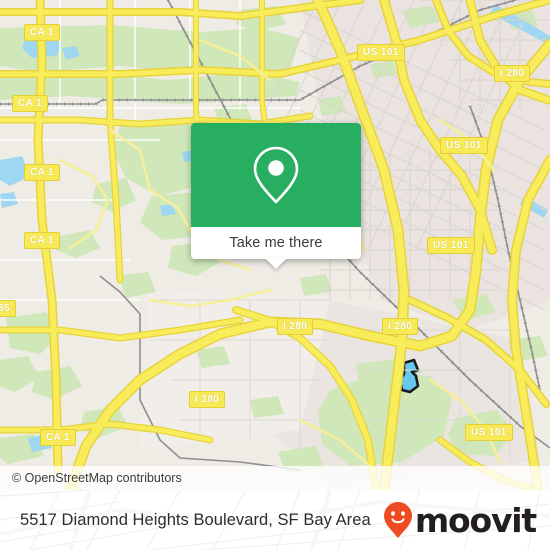 Image resolution: width=550 pixels, height=550 pixels. What do you see at coordinates (275, 478) in the screenshot?
I see `osm-attribution: © OpenStreetMap contributors` at bounding box center [275, 478].